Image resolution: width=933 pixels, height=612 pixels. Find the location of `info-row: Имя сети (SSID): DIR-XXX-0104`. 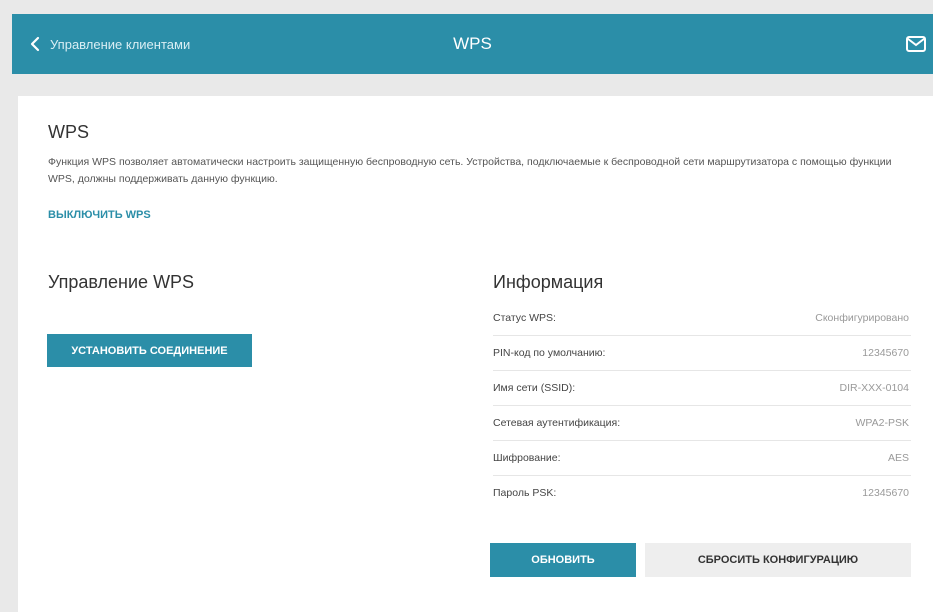

info-row: Имя сети (SSID): DIR-XXX-0104 is located at coordinates (702, 388).